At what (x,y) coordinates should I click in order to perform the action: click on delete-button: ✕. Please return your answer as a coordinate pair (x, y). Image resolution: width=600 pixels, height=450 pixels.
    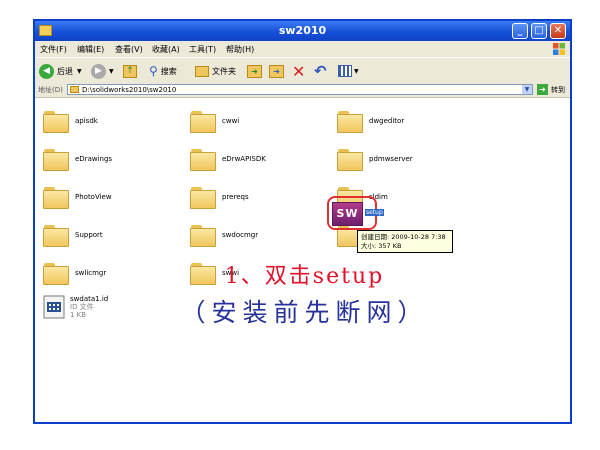
    Looking at the image, I should click on (299, 71).